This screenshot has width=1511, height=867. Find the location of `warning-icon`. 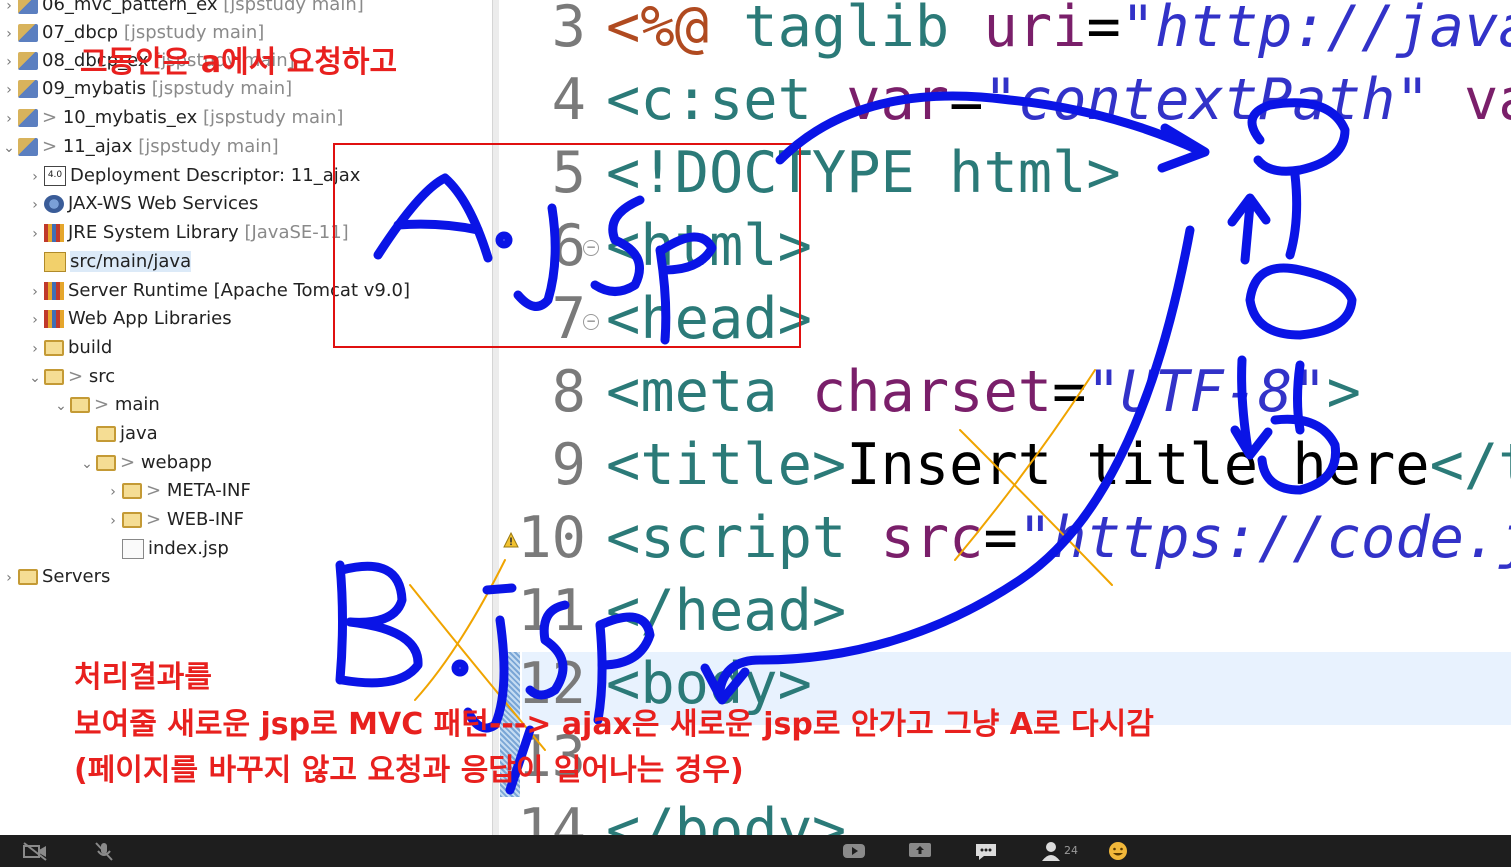

warning-icon is located at coordinates (511, 540).